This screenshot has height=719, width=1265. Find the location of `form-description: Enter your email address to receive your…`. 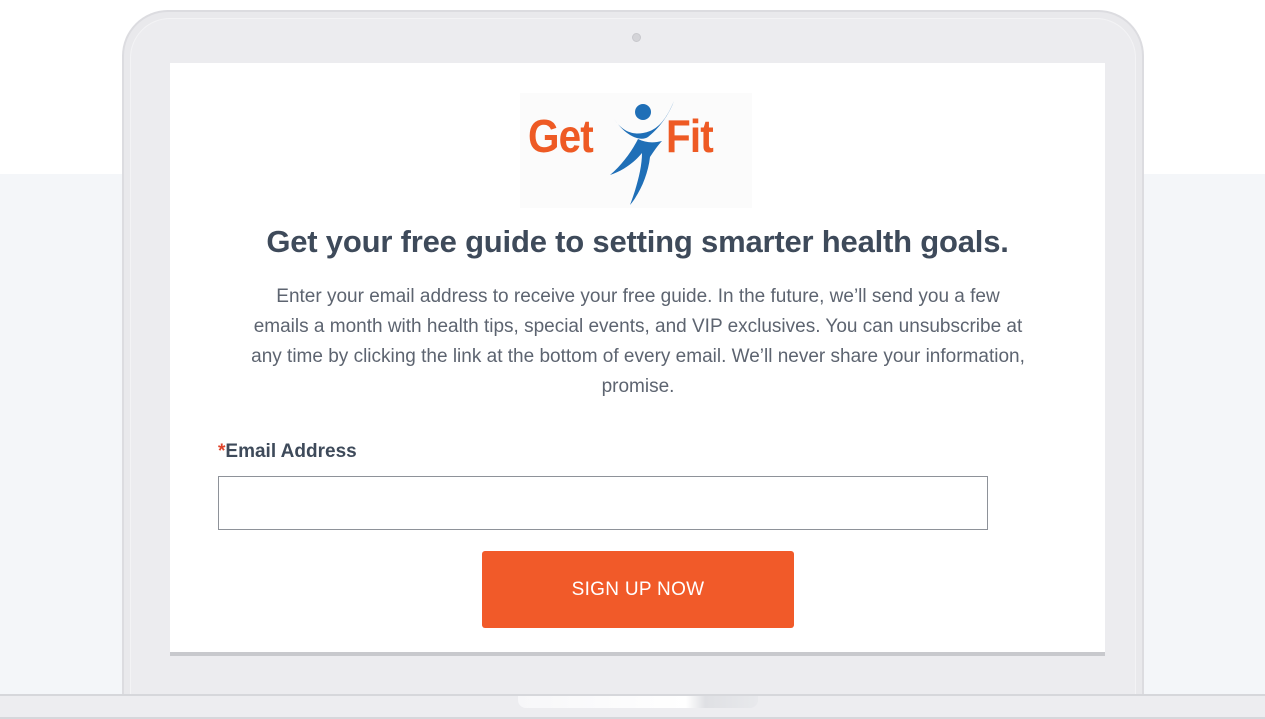

form-description: Enter your email address to receive your… is located at coordinates (638, 341).